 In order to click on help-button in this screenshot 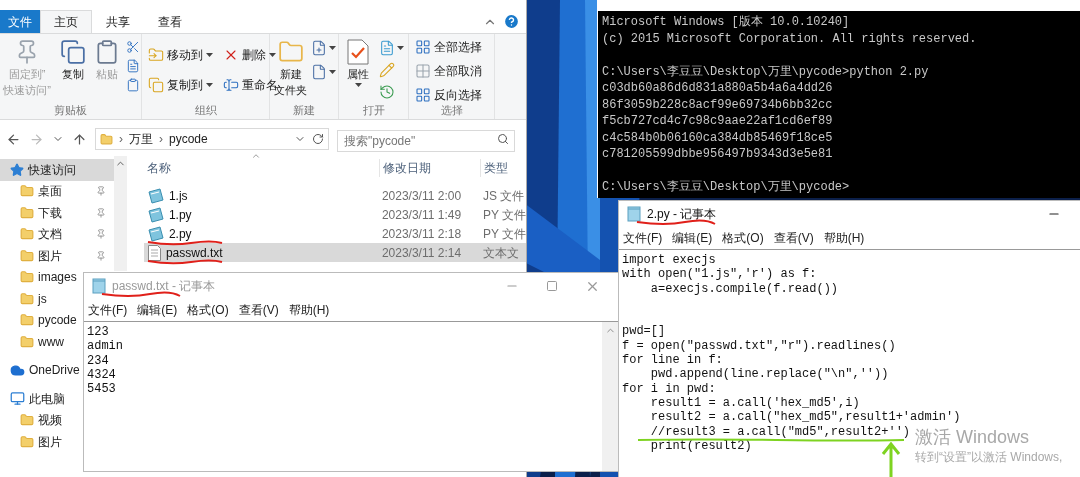, I will do `click(511, 21)`.